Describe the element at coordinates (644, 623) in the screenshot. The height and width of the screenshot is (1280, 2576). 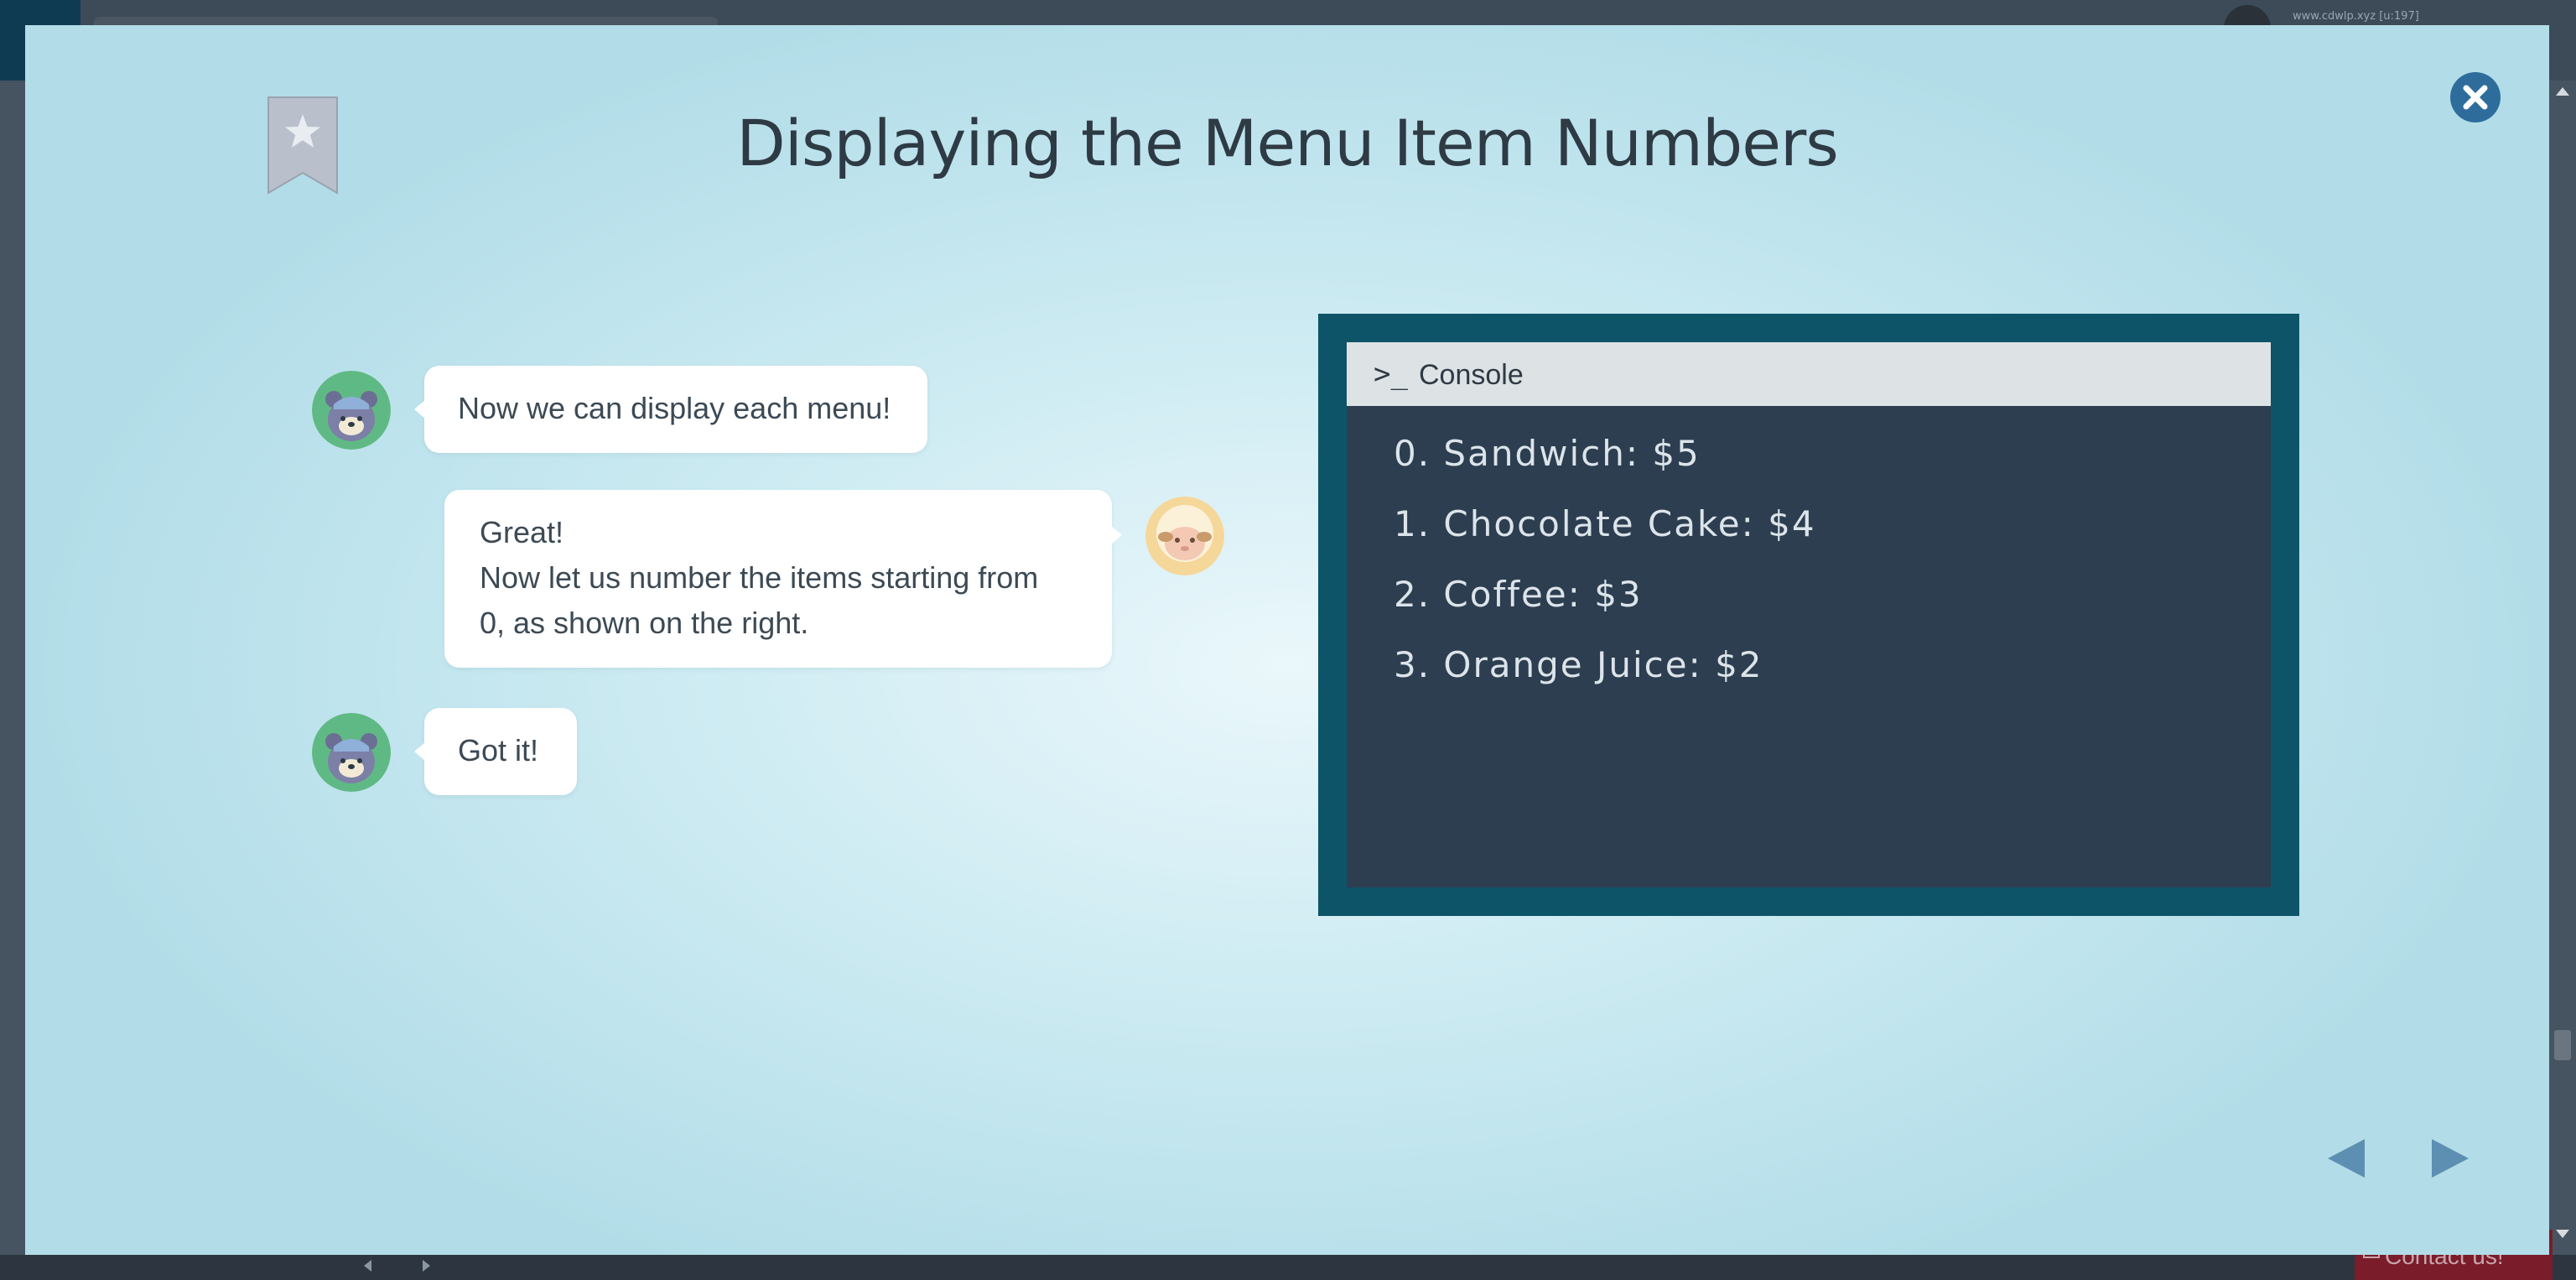
I see `message-text: 0, as shown on the right.` at that location.